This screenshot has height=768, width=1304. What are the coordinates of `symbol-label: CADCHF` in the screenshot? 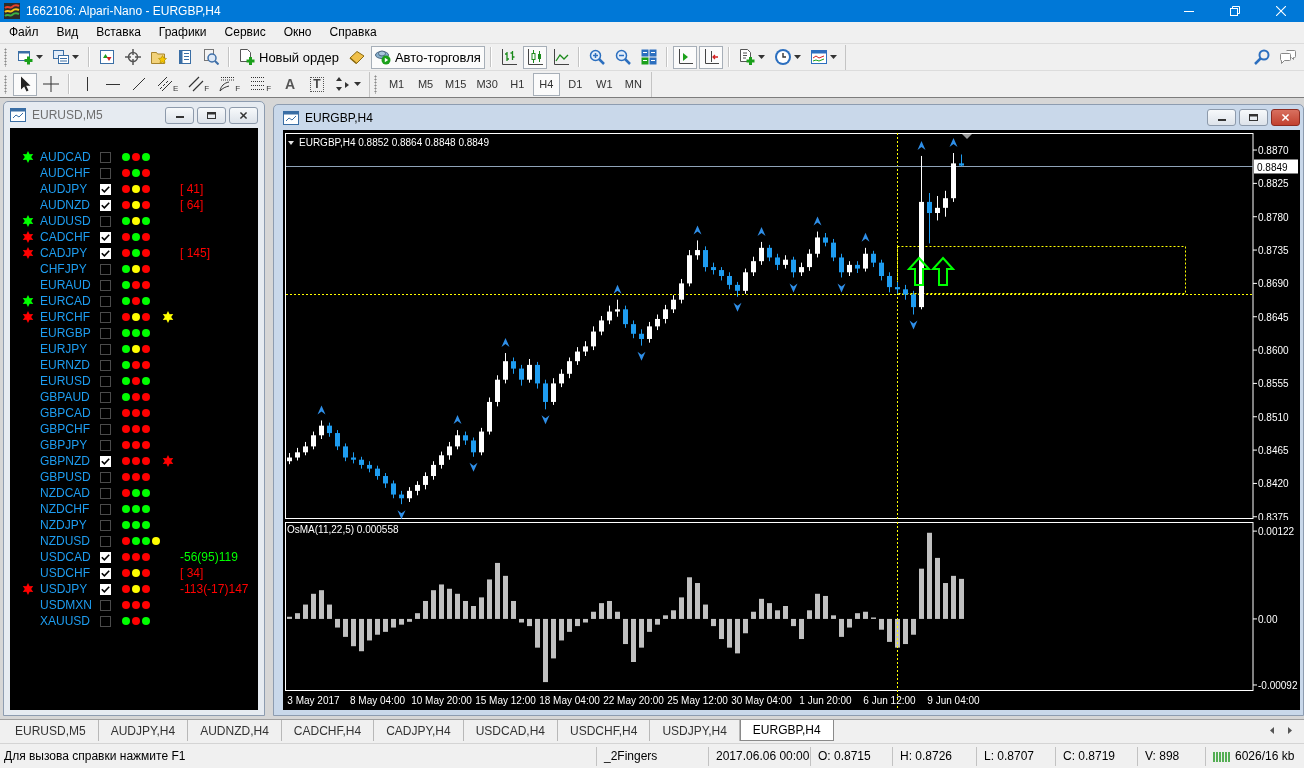 It's located at (65, 237).